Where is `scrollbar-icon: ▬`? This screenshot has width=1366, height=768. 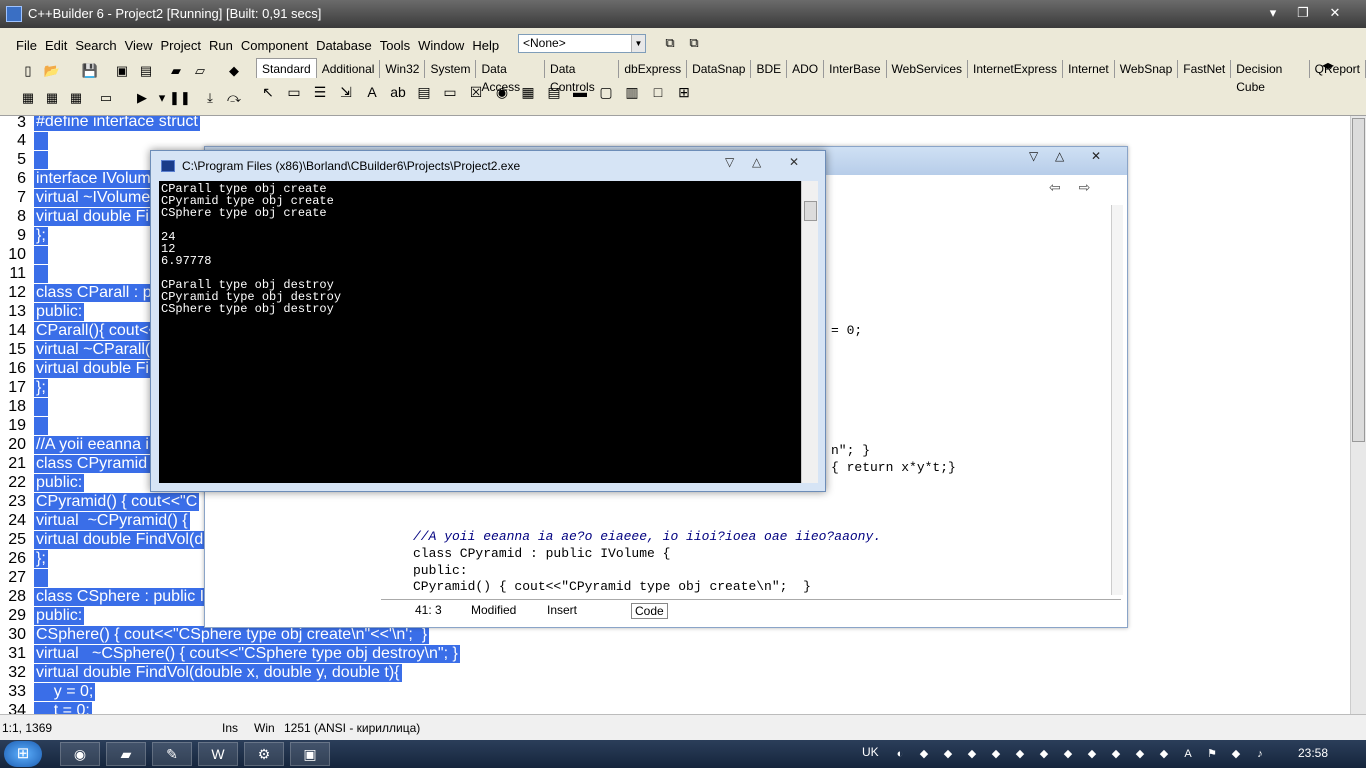 scrollbar-icon: ▬ is located at coordinates (580, 92).